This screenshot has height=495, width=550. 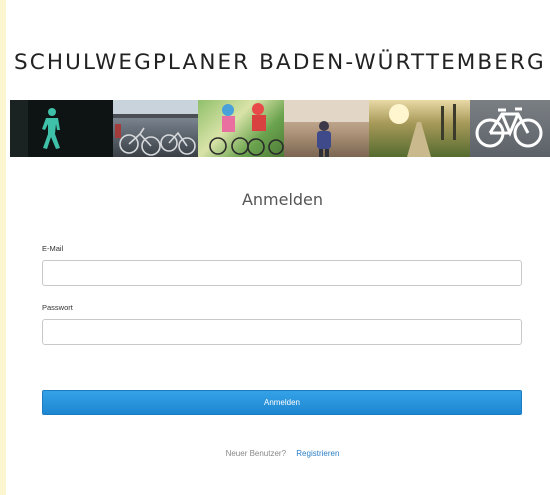 What do you see at coordinates (256, 453) in the screenshot?
I see `register-prompt: Neuer Benutzer?` at bounding box center [256, 453].